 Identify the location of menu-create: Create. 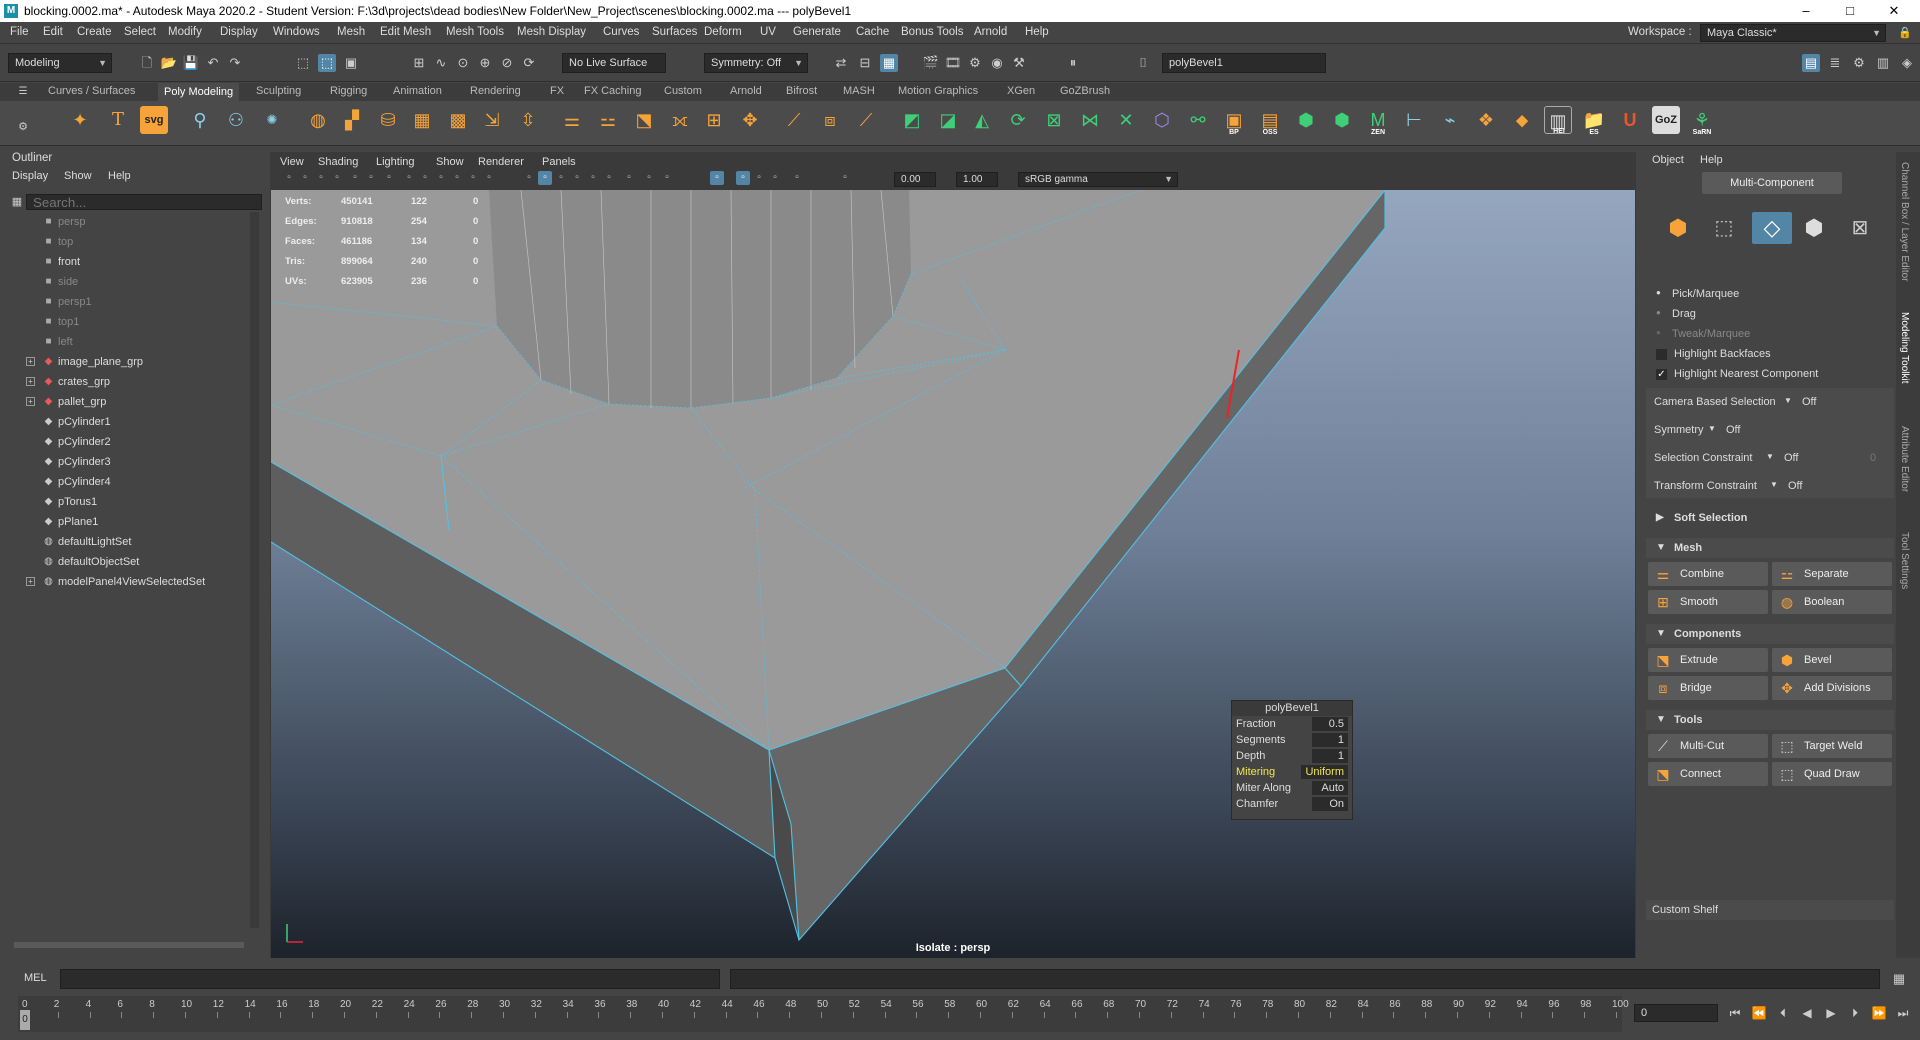
(94, 32).